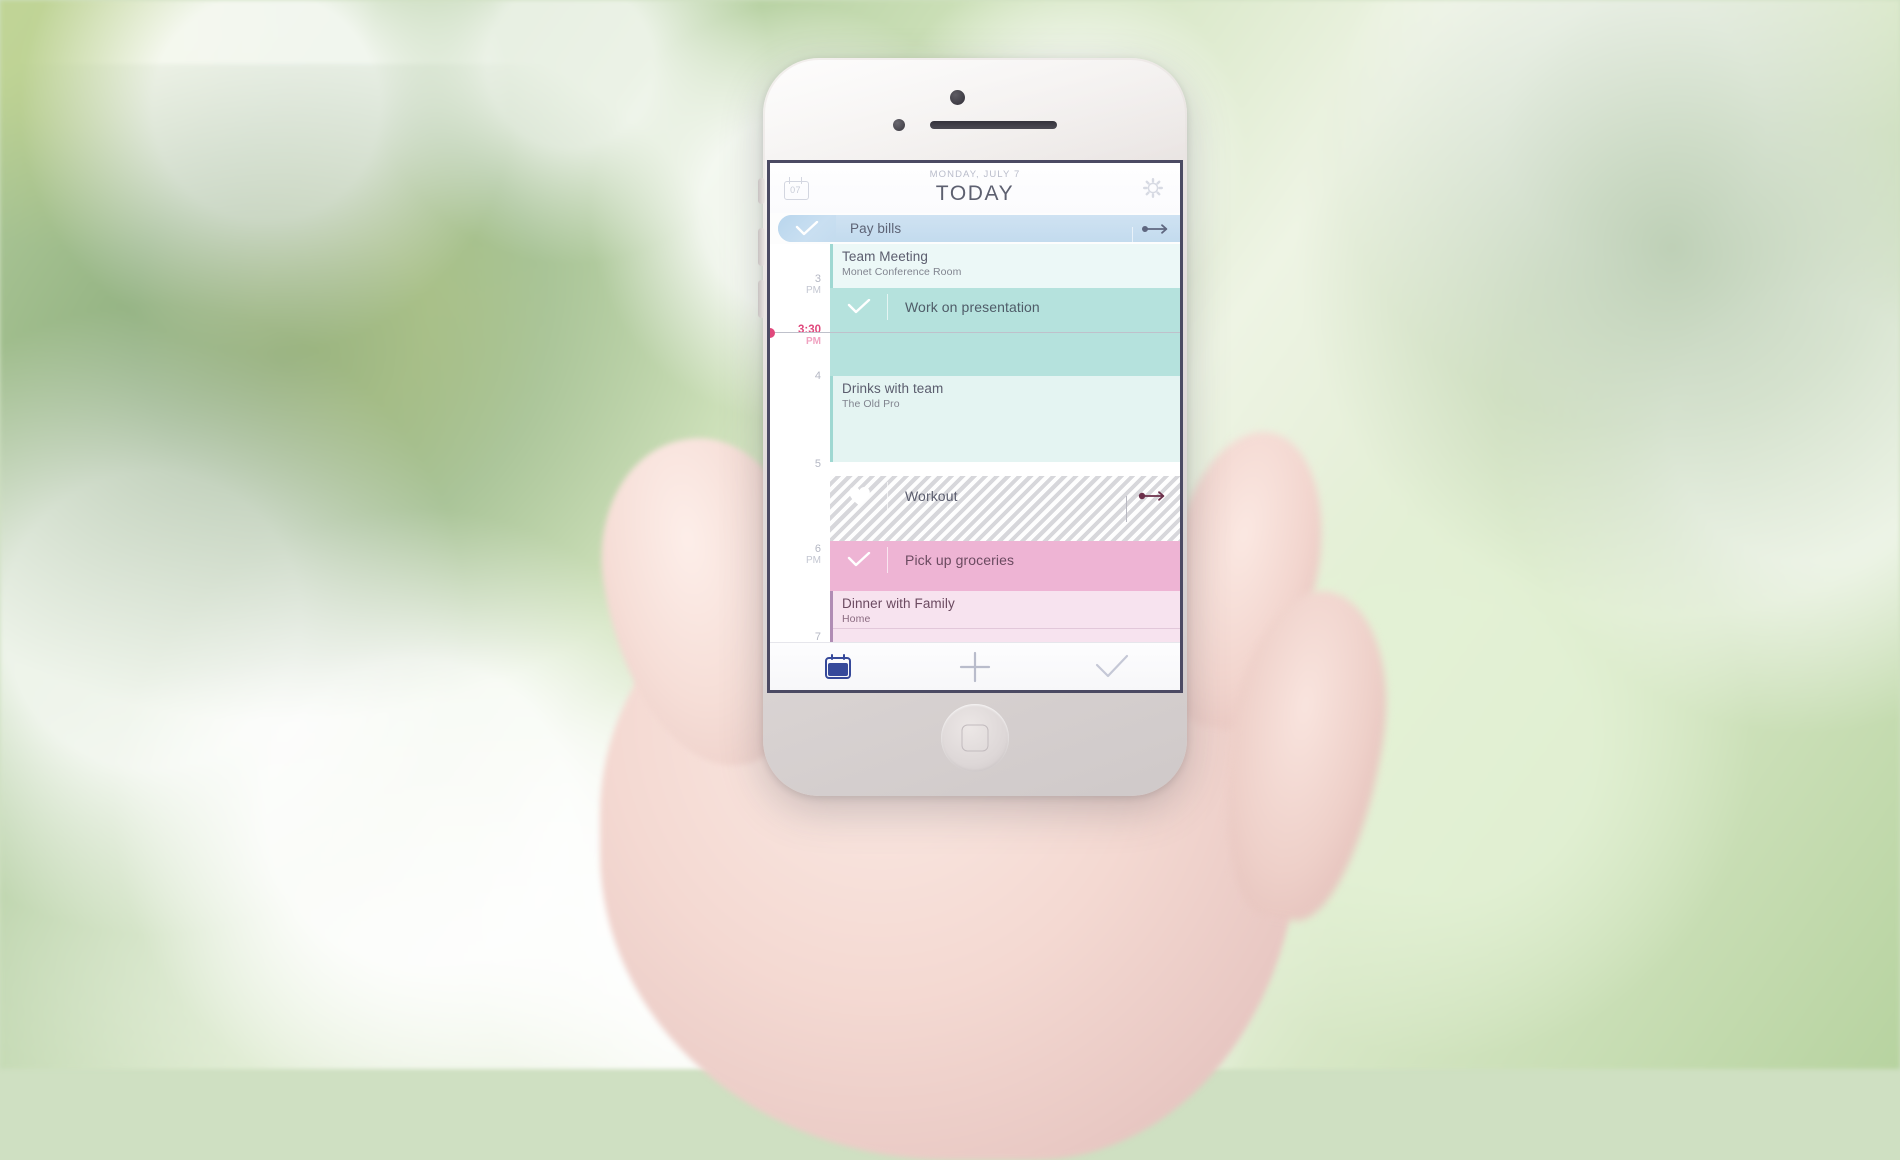 This screenshot has width=1900, height=1160. I want to click on bottom-tab-bar, so click(975, 666).